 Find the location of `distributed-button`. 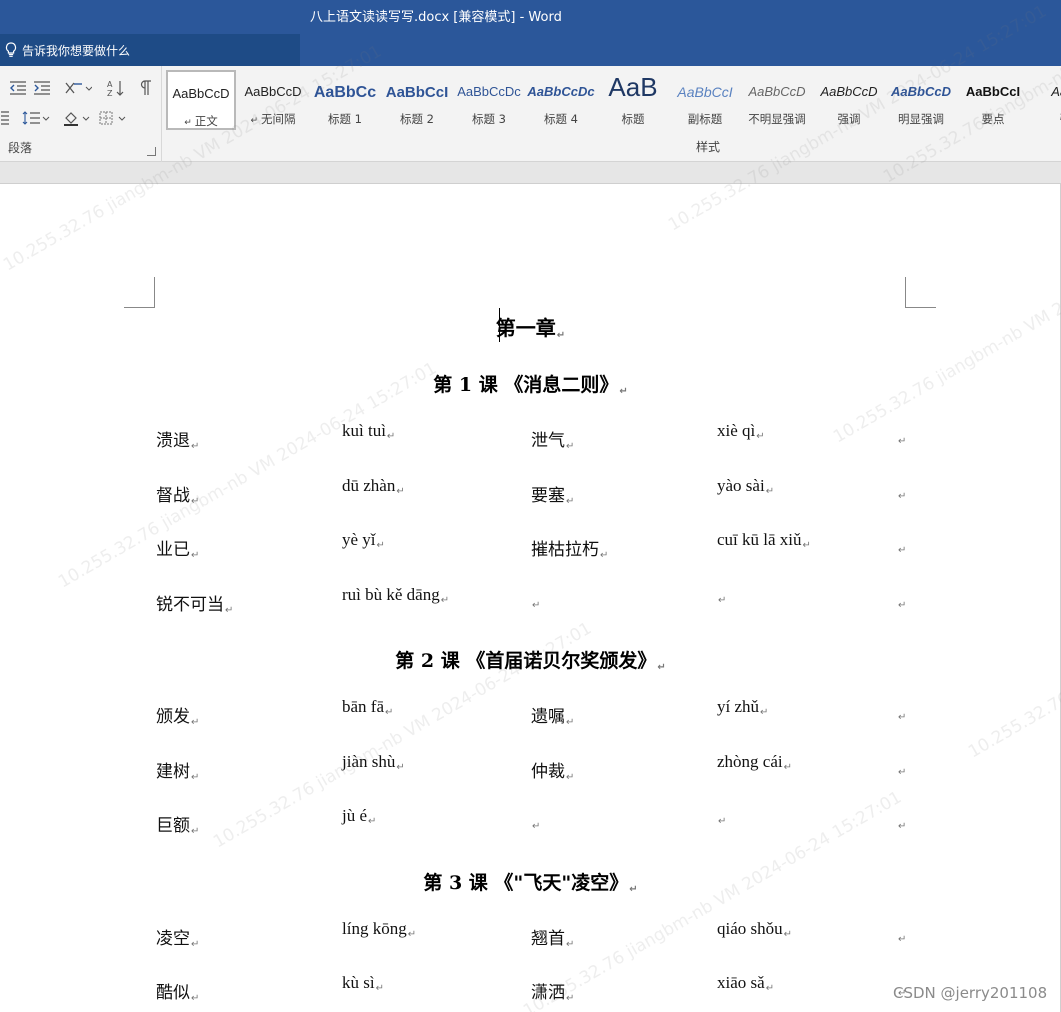

distributed-button is located at coordinates (5, 118).